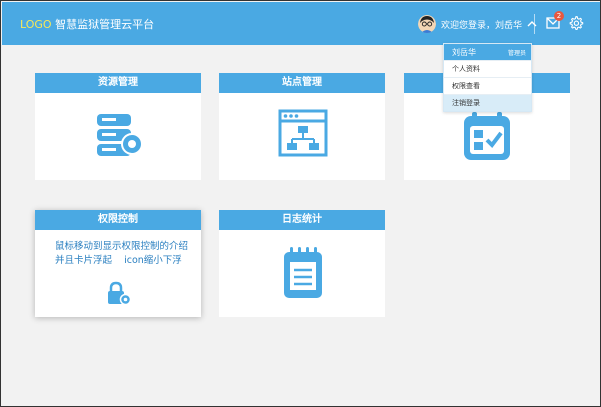  Describe the element at coordinates (301, 23) in the screenshot. I see `top-navbar: LOGO 智慧监狱管理云平台 欢迎您登录，刘岳华 2` at that location.